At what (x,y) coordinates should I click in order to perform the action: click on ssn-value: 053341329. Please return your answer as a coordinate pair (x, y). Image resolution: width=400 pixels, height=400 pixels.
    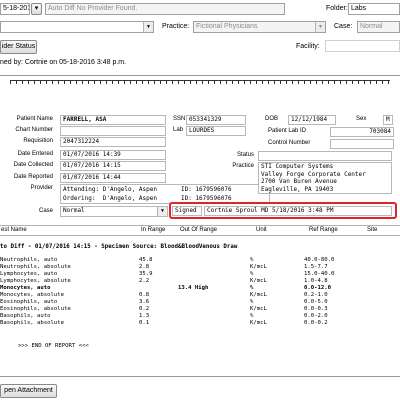
    Looking at the image, I should click on (216, 120).